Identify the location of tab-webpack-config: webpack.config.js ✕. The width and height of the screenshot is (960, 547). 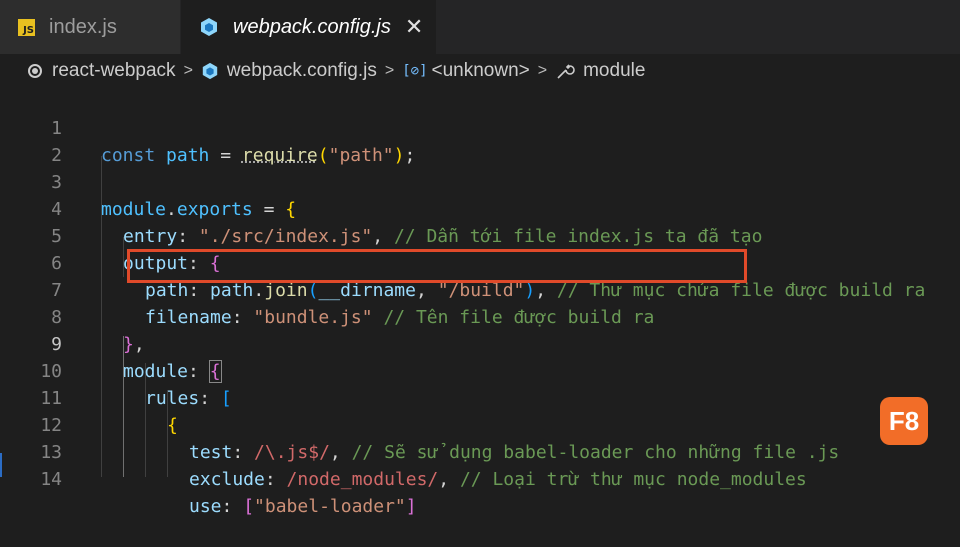
(308, 27).